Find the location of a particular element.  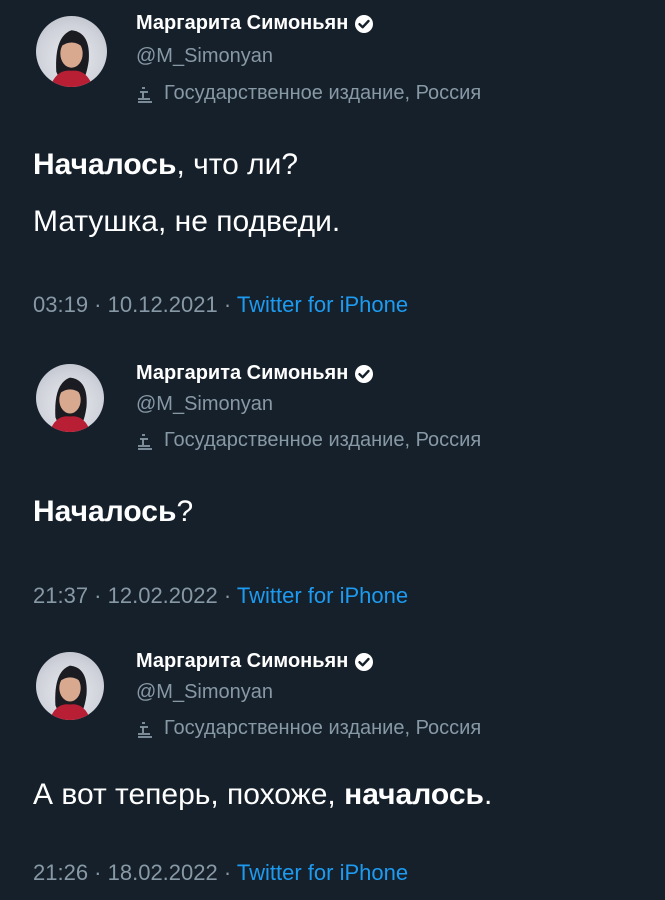

tweet-text: А вот теперь, похоже, началось. is located at coordinates (262, 795).